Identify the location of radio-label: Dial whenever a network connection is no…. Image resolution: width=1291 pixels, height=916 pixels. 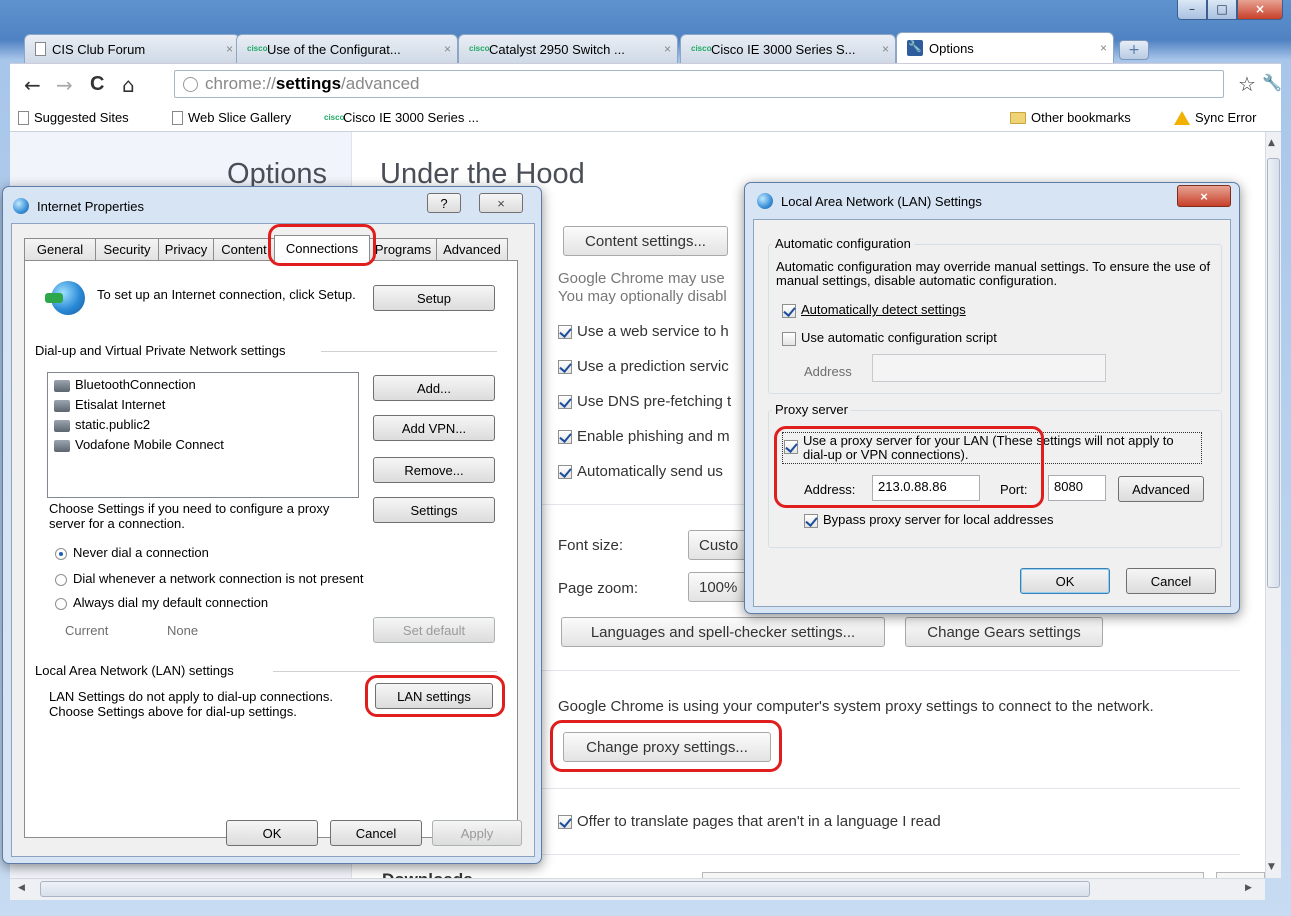
(218, 578).